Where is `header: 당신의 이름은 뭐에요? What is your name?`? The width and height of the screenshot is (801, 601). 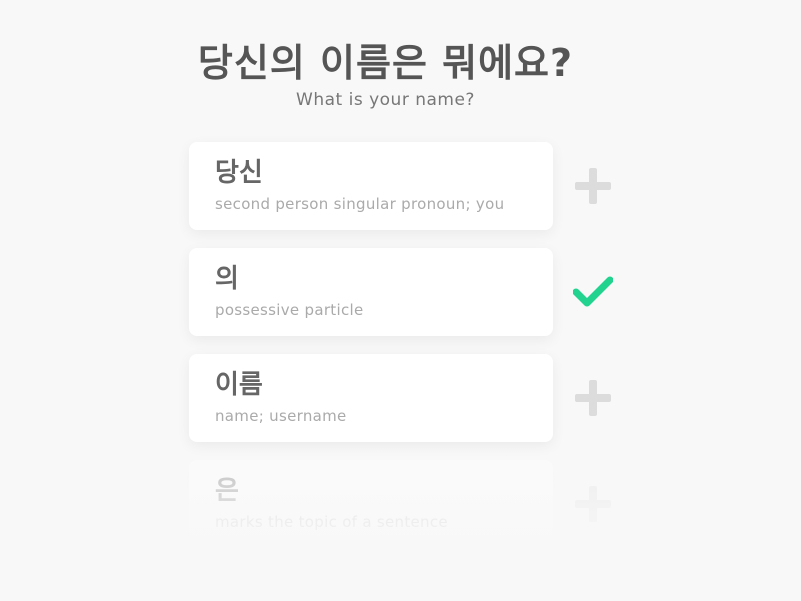 header: 당신의 이름은 뭐에요? What is your name? is located at coordinates (385, 74).